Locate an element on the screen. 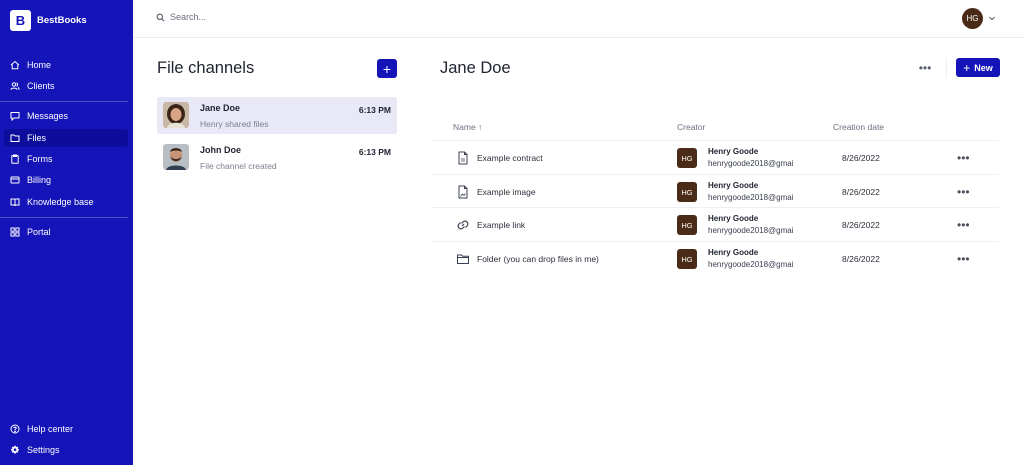 The width and height of the screenshot is (1024, 465). user-avatar: HG is located at coordinates (972, 18).